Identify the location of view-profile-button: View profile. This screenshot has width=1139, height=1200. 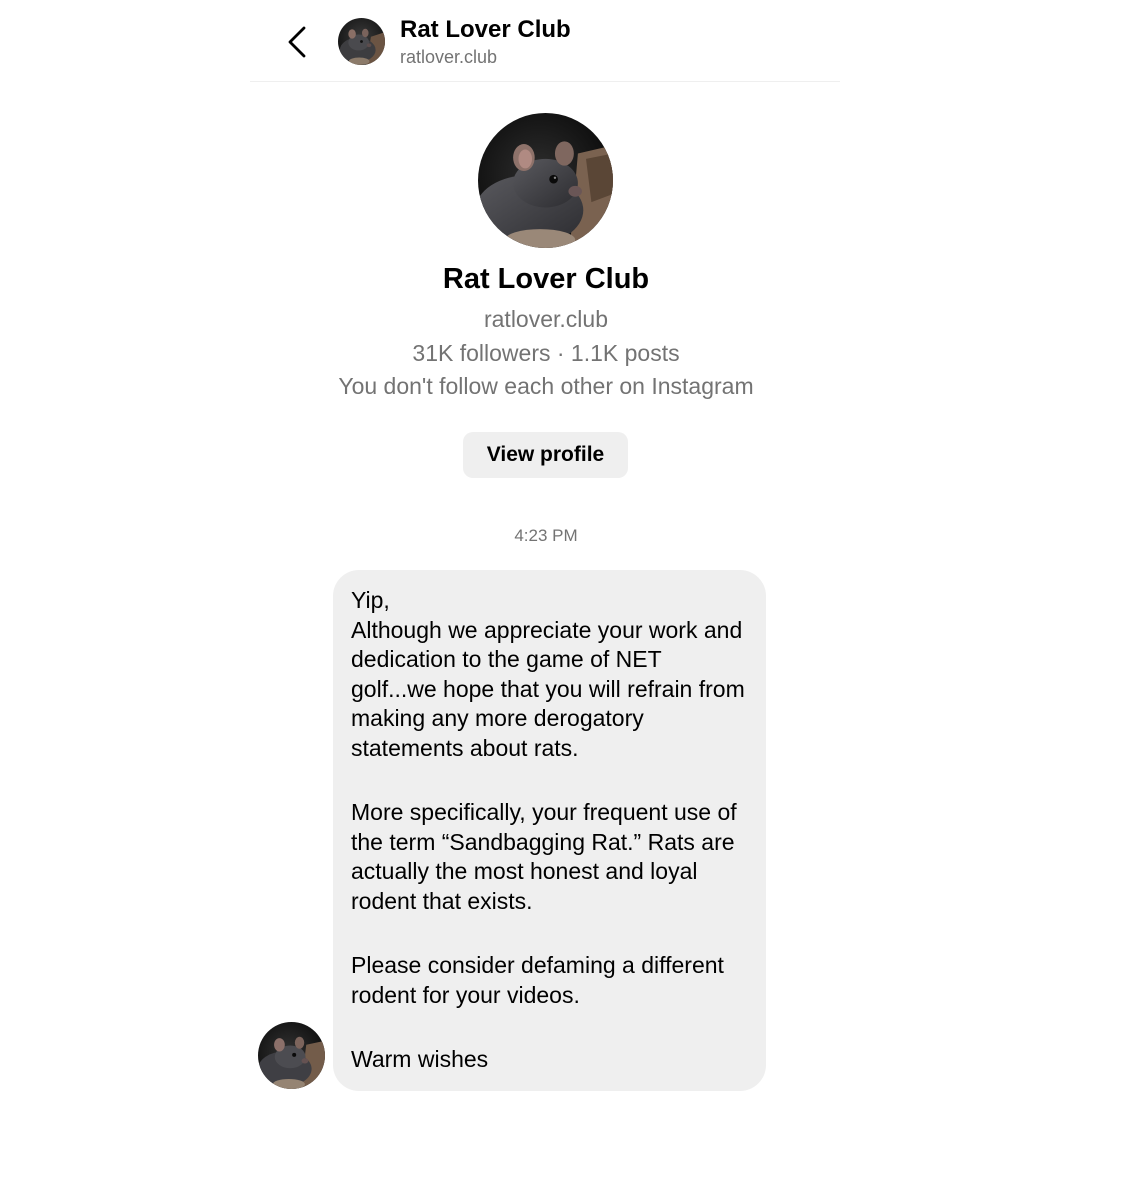
(545, 455).